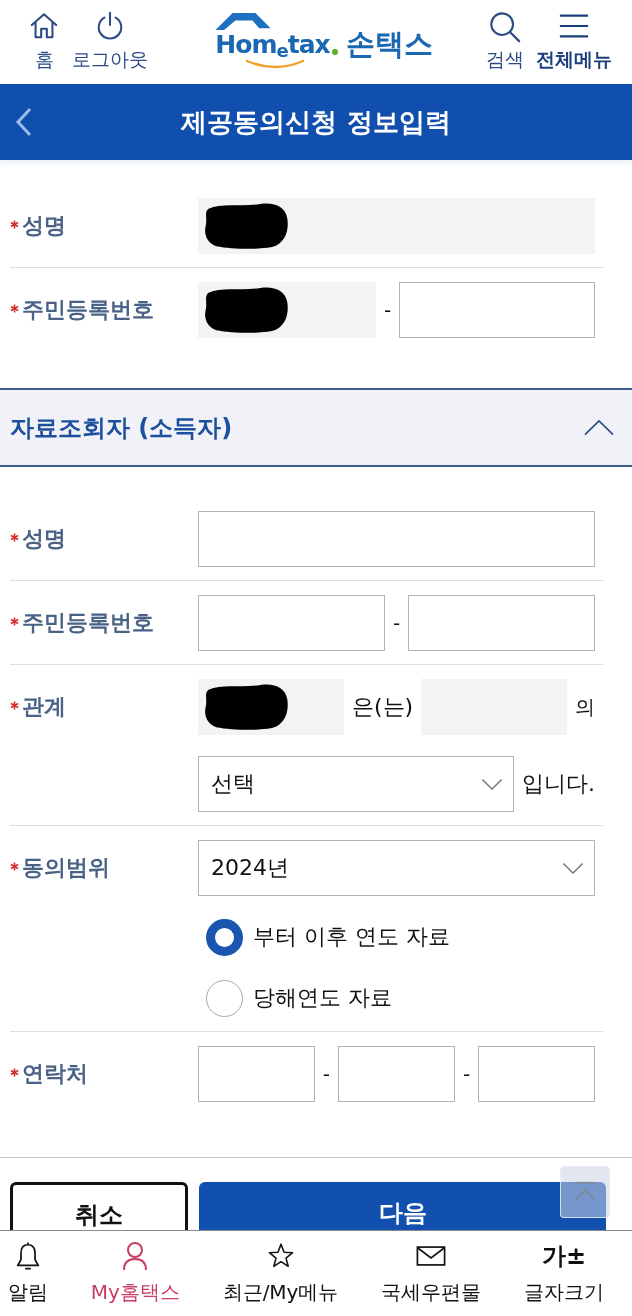 The image size is (632, 1316). What do you see at coordinates (328, 937) in the screenshot?
I see `radio-option: 부터 이후 연도 자료` at bounding box center [328, 937].